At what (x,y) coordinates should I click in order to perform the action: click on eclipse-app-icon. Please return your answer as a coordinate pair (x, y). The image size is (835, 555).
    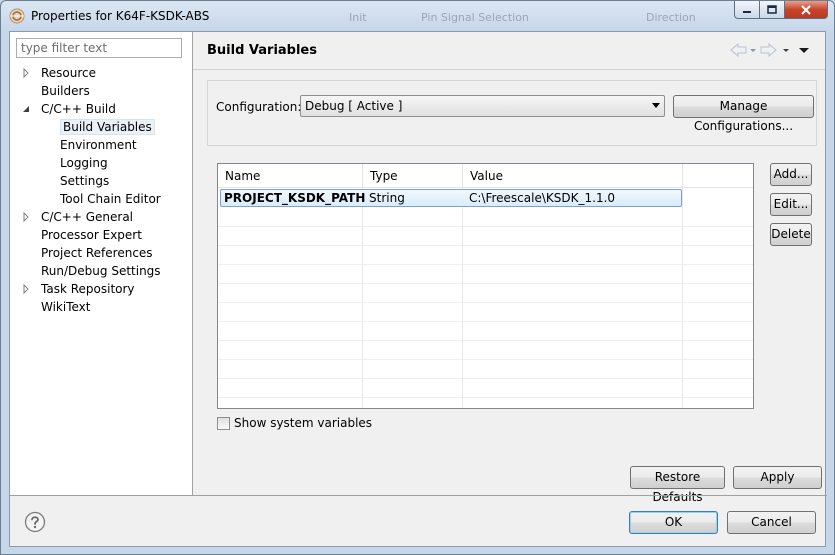
    Looking at the image, I should click on (17, 16).